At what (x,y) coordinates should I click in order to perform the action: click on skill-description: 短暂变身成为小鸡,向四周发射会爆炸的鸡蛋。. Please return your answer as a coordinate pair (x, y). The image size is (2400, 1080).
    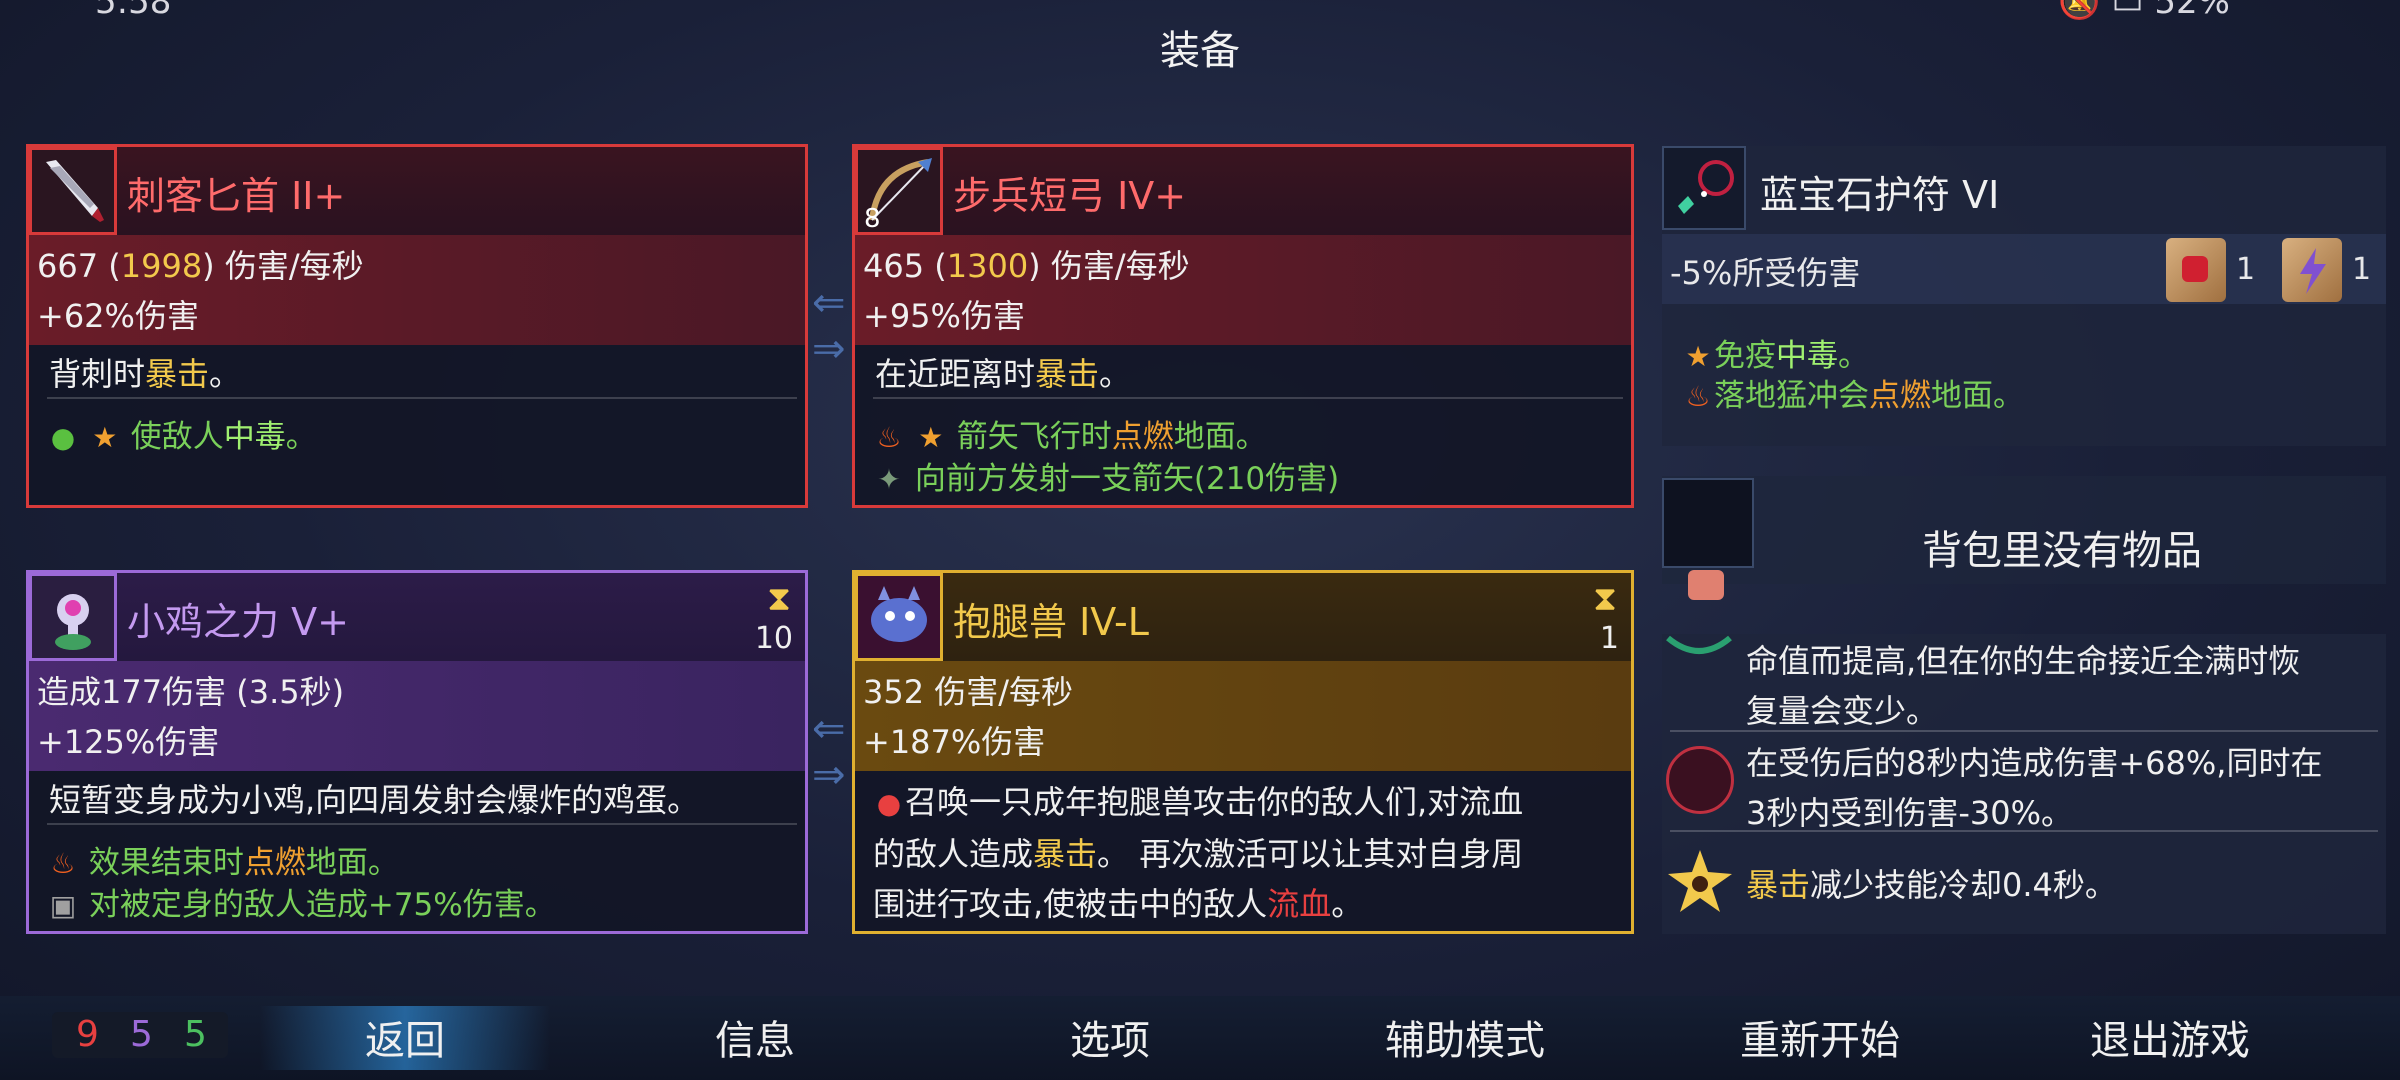
    Looking at the image, I should click on (374, 800).